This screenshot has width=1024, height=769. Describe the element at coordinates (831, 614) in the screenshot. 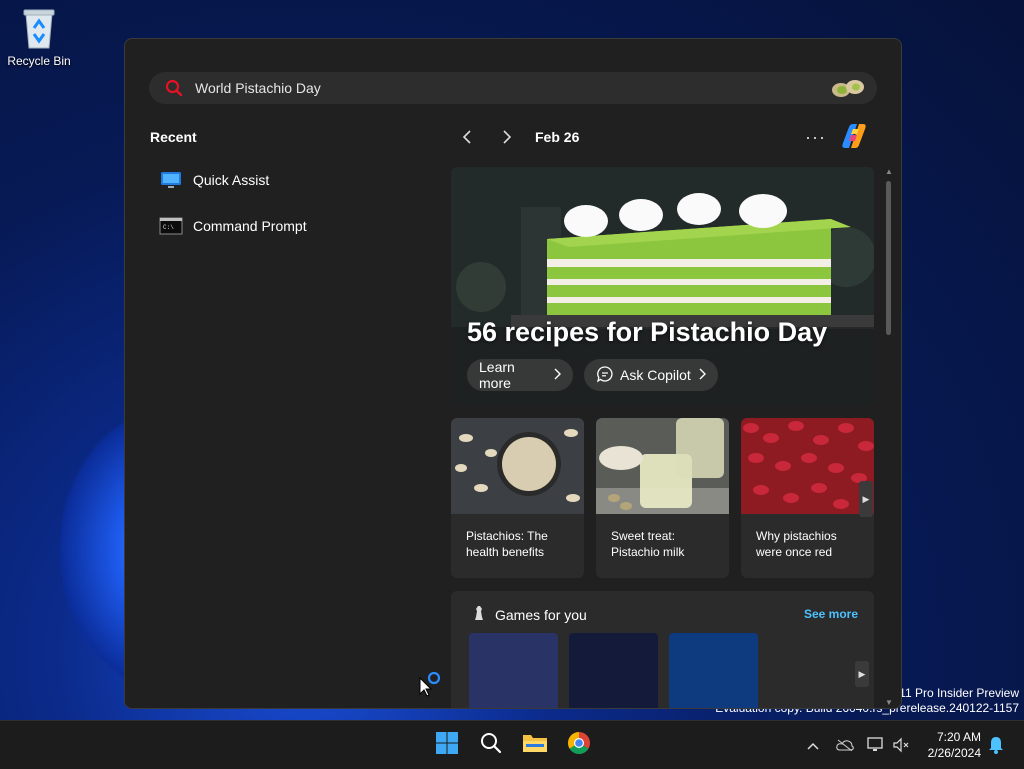

I see `see-more-link: See more` at that location.